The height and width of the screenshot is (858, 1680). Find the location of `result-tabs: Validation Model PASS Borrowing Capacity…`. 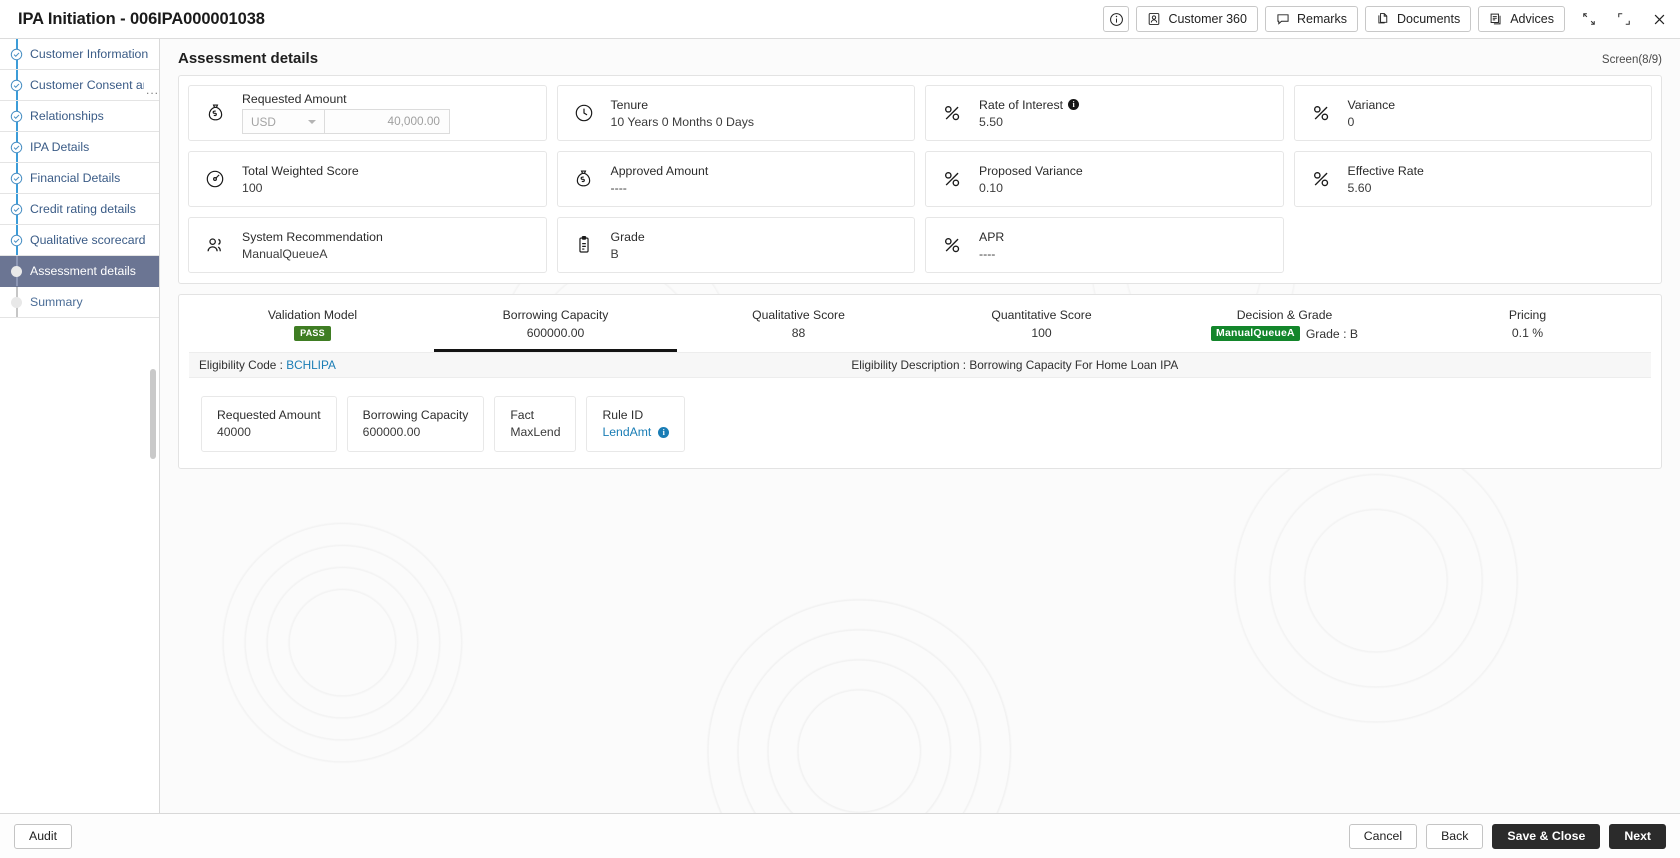

result-tabs: Validation Model PASS Borrowing Capacity… is located at coordinates (920, 323).